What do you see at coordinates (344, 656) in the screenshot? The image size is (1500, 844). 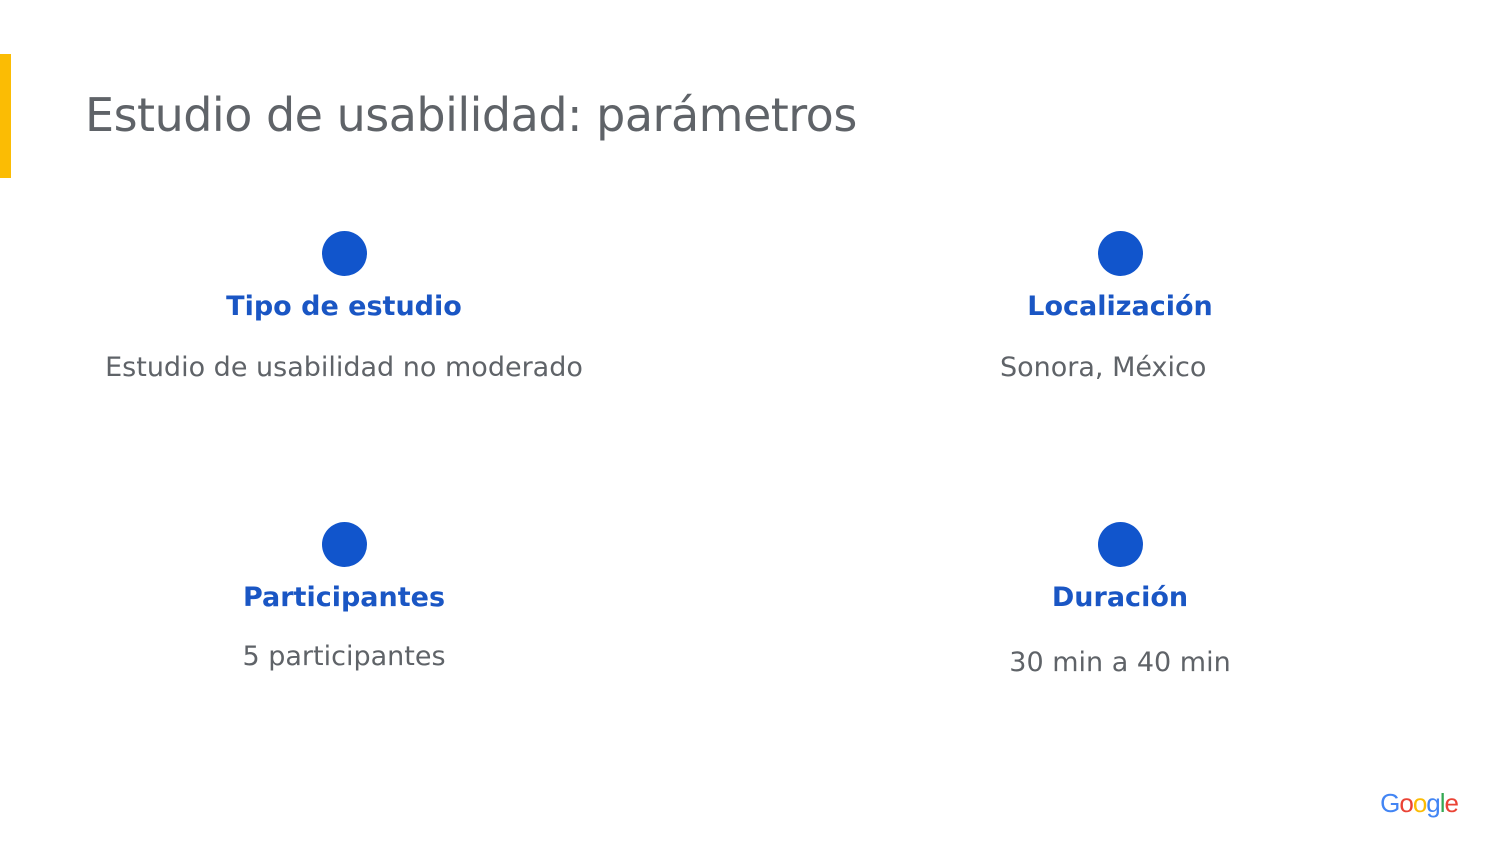 I see `parameter-value: 5 participantes` at bounding box center [344, 656].